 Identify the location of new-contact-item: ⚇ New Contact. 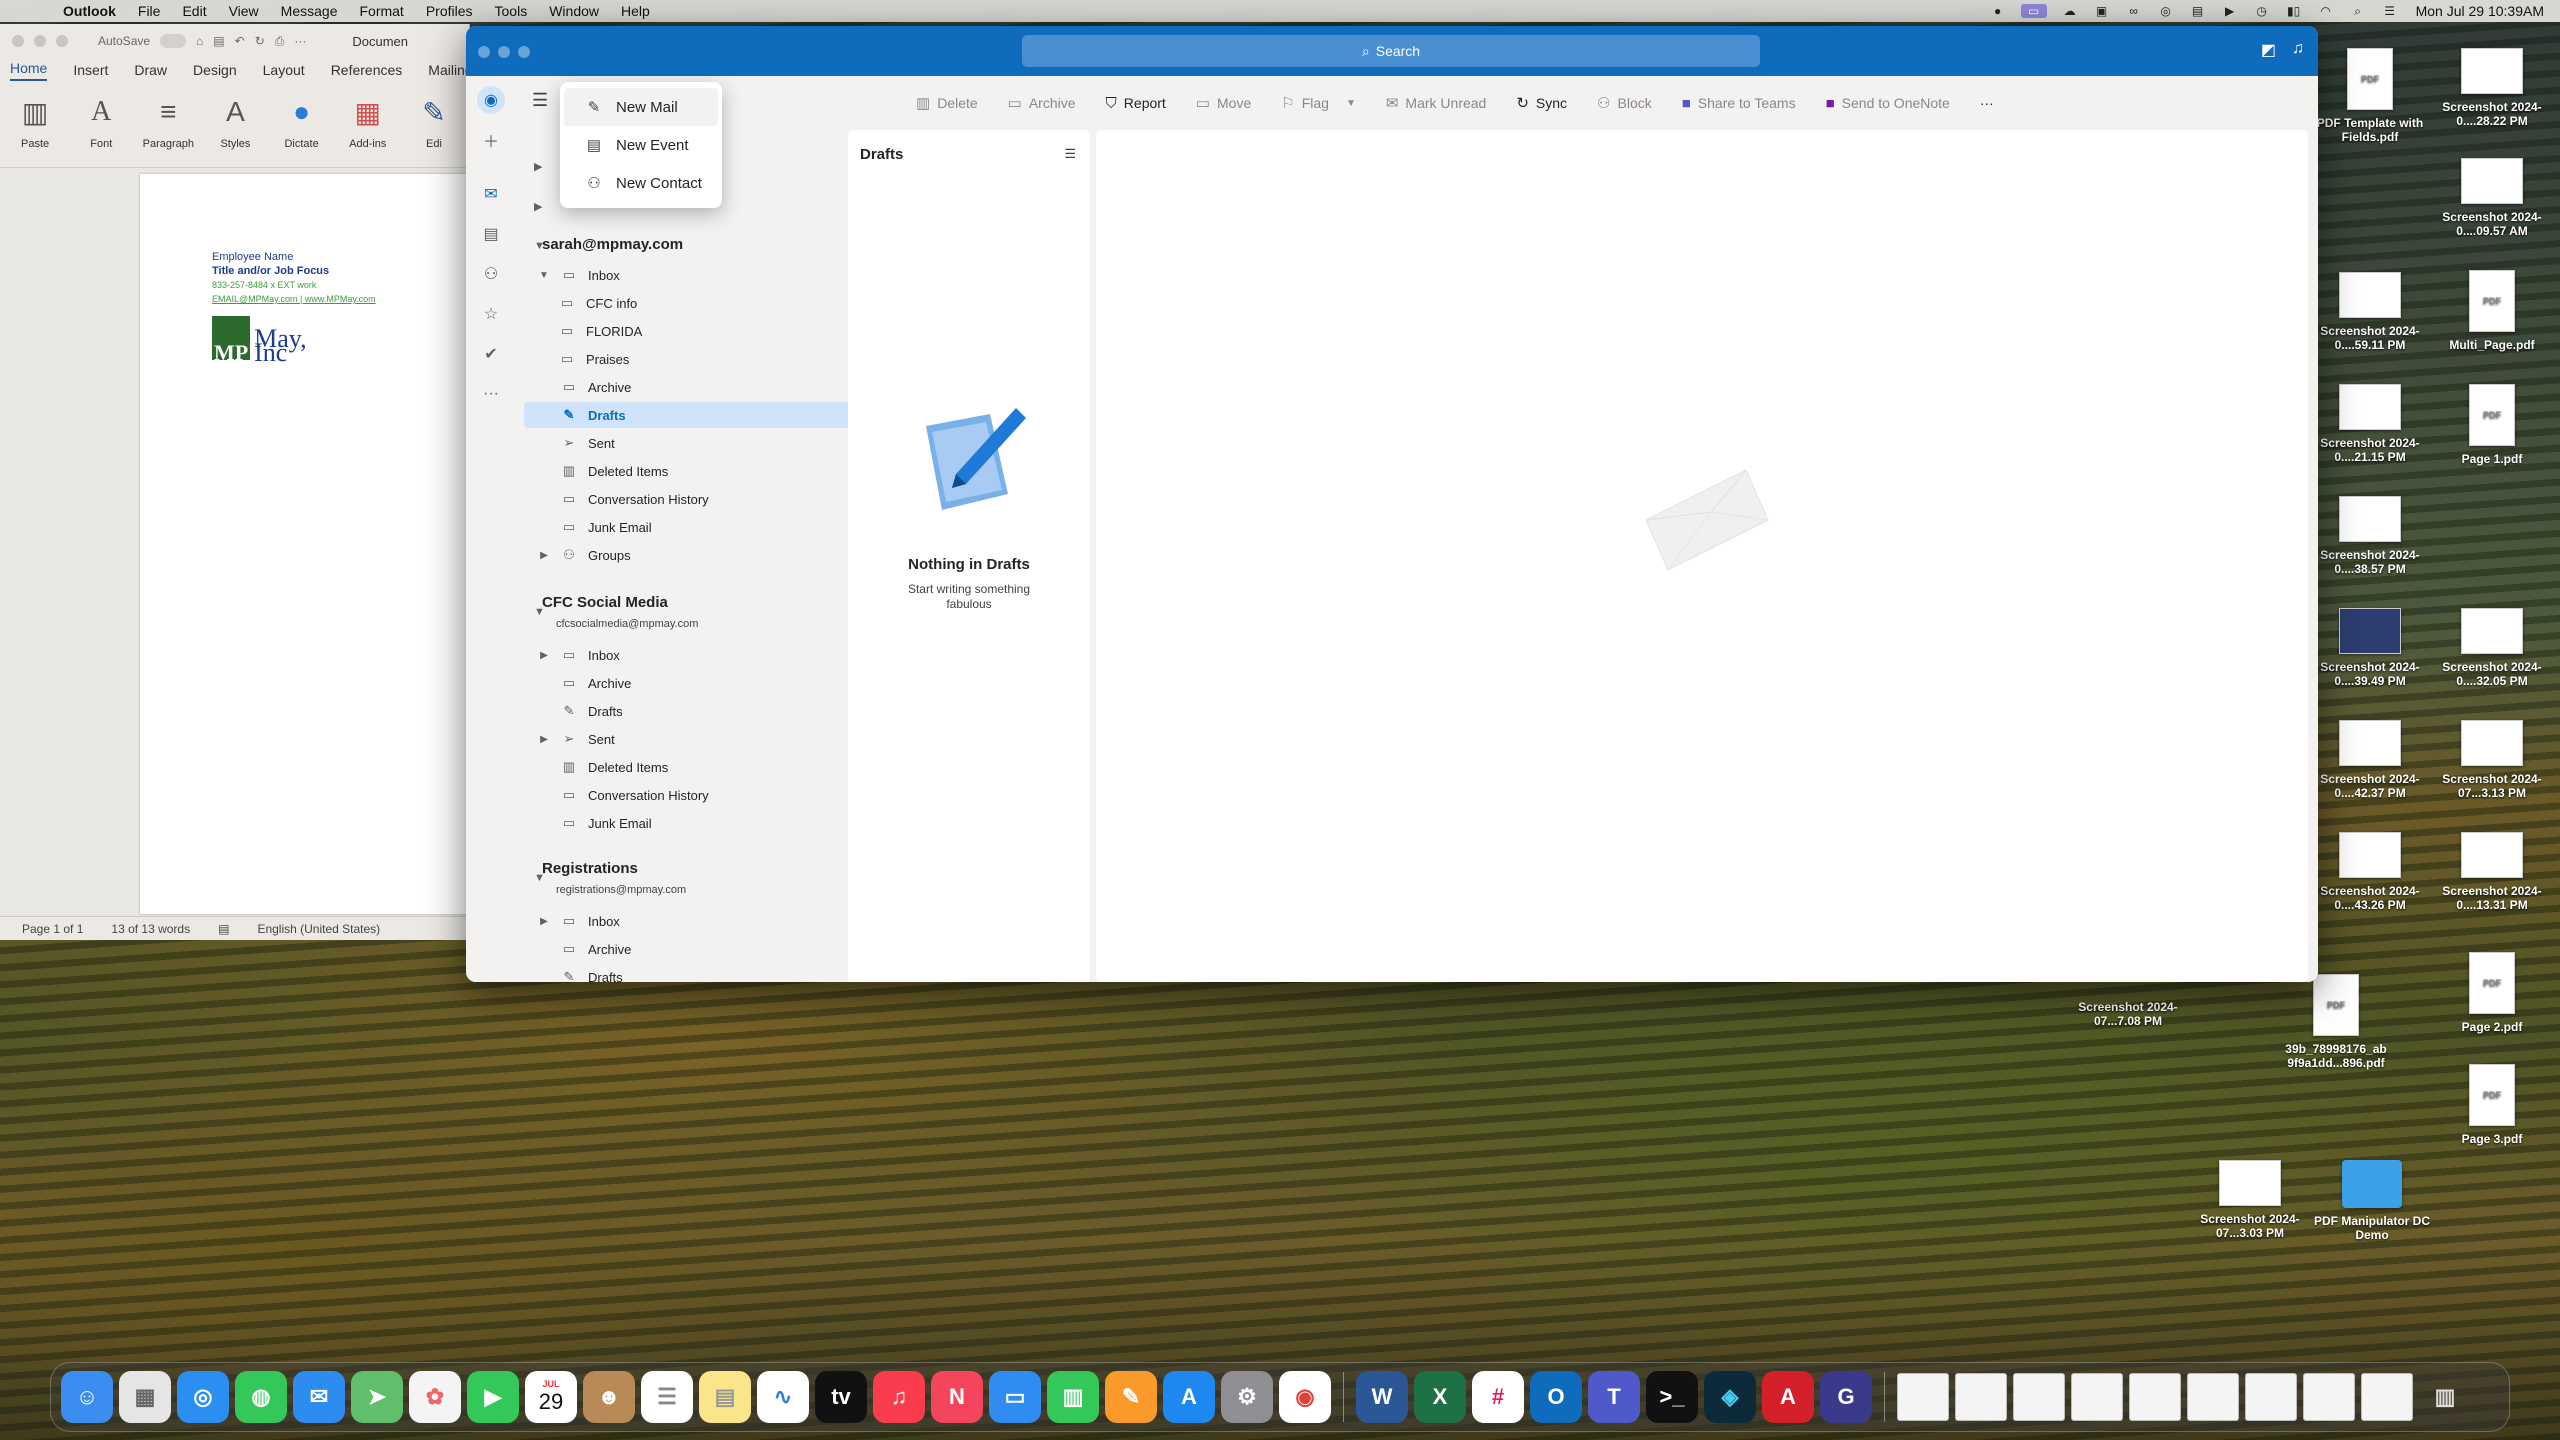
(641, 183).